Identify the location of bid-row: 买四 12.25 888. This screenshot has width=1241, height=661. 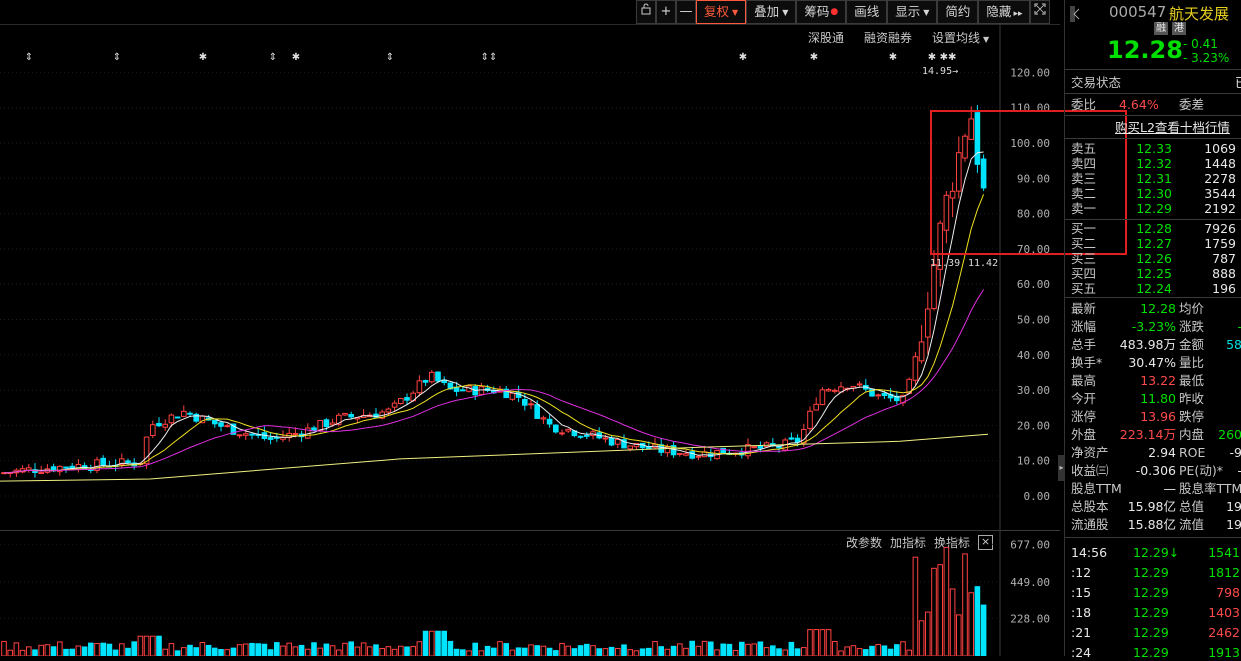
(1156, 273).